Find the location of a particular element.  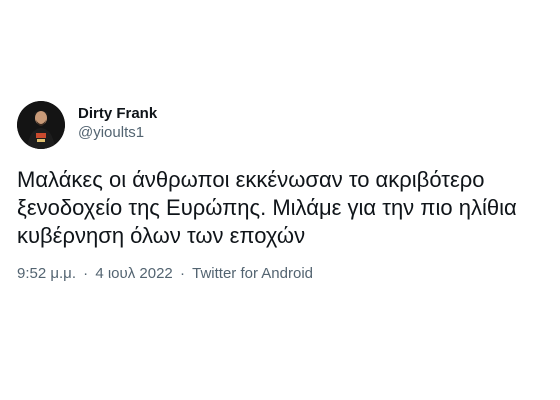

tweet-time: 9:52 μ.μ. is located at coordinates (46, 273).